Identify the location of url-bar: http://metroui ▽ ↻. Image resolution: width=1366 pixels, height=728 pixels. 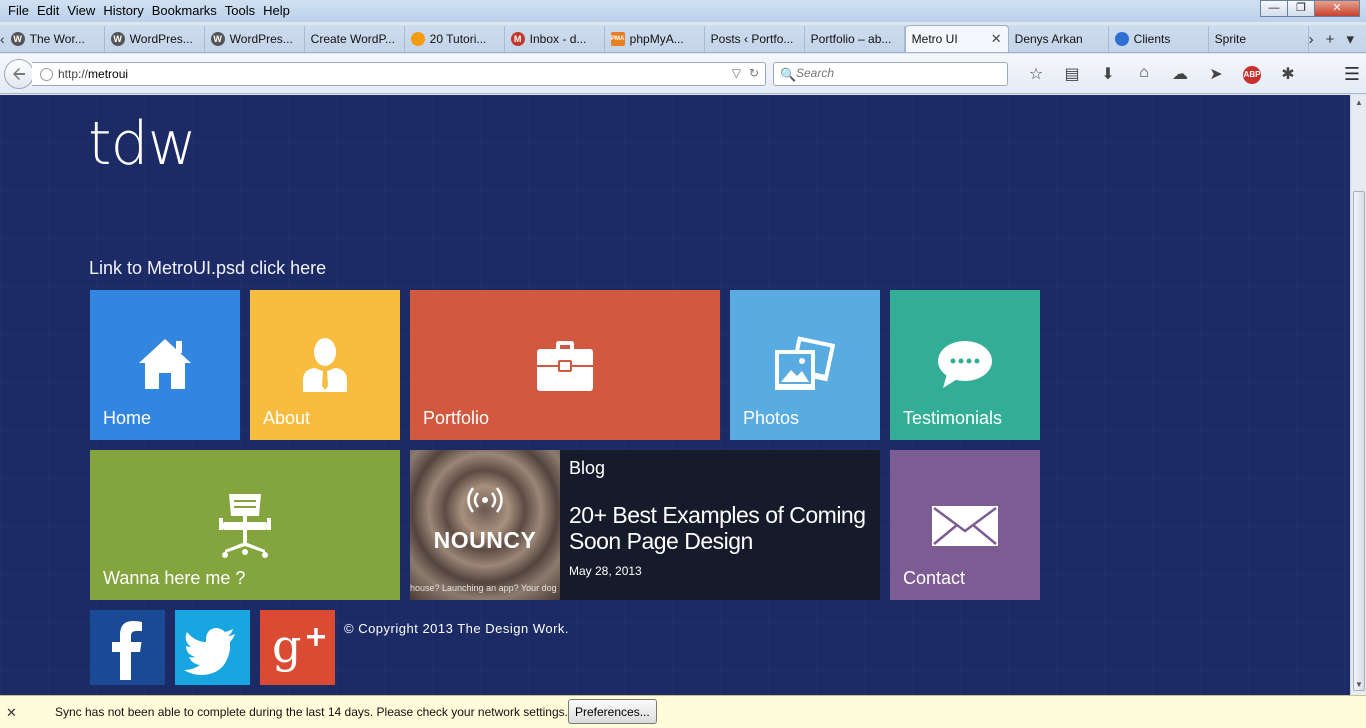
(399, 74).